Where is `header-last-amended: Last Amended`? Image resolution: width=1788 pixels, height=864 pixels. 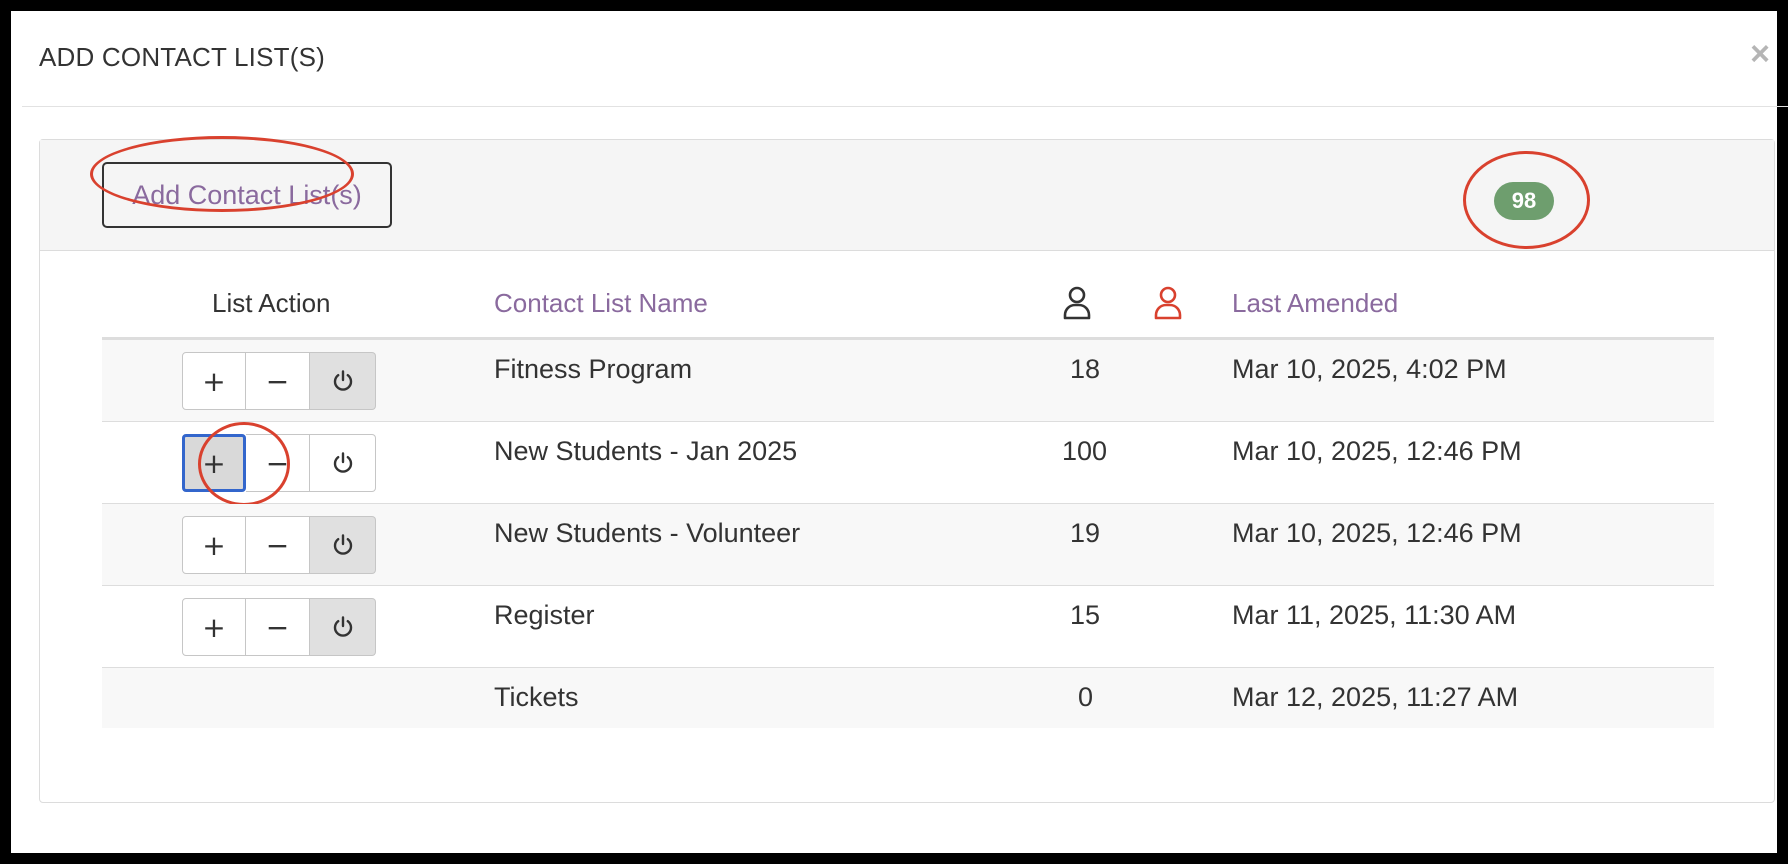 header-last-amended: Last Amended is located at coordinates (1315, 303).